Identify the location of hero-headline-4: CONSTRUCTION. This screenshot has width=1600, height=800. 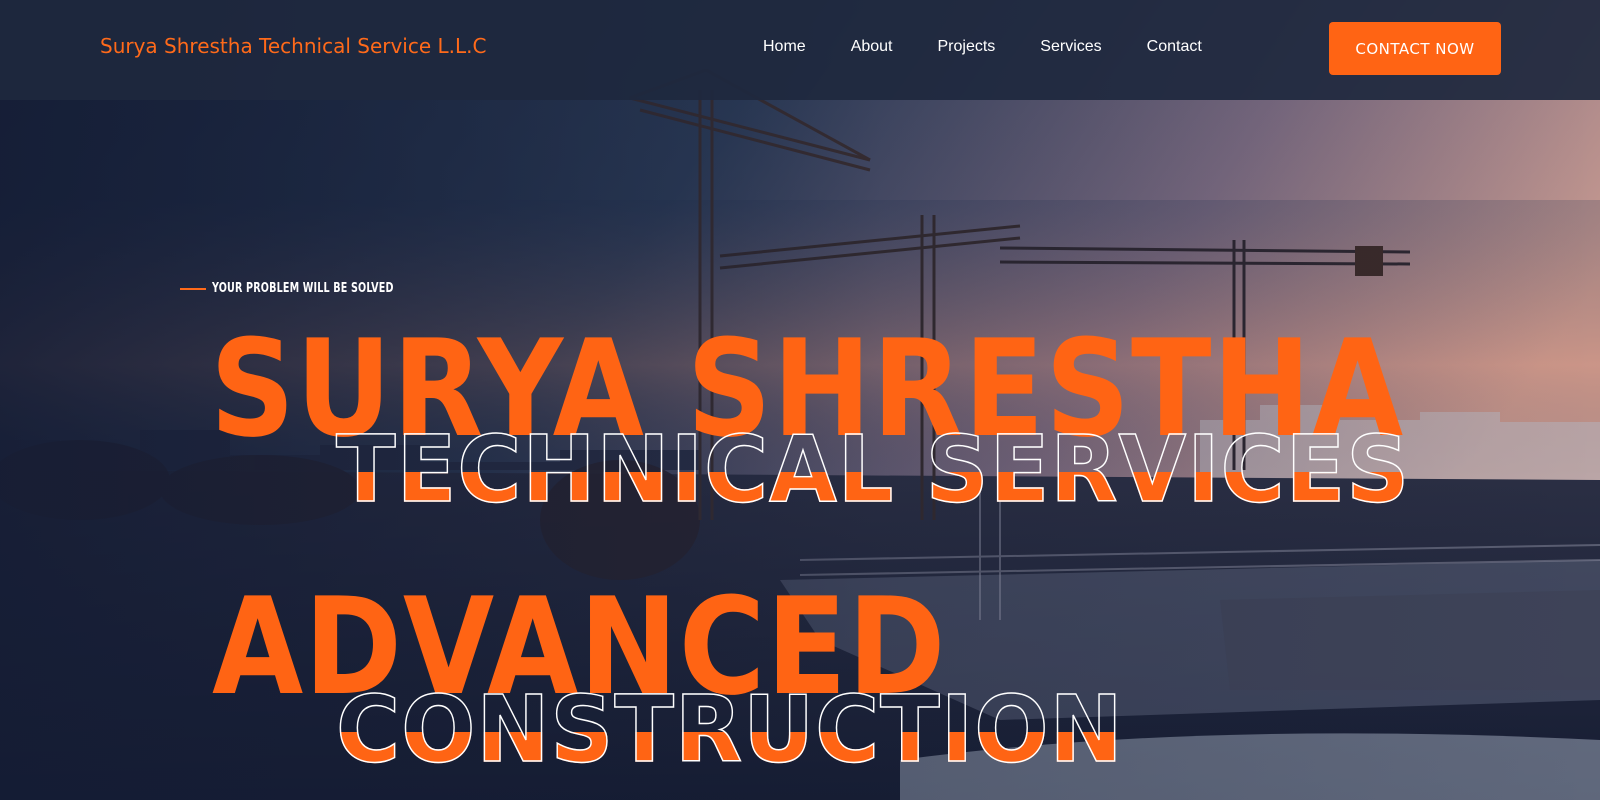
(729, 729).